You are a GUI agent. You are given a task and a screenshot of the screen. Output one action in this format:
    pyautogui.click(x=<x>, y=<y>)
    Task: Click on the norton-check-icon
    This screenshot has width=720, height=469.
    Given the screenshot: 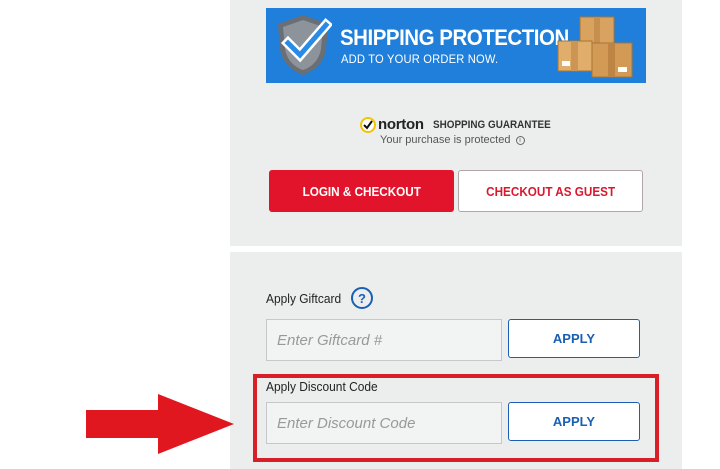 What is the action you would take?
    pyautogui.click(x=368, y=125)
    